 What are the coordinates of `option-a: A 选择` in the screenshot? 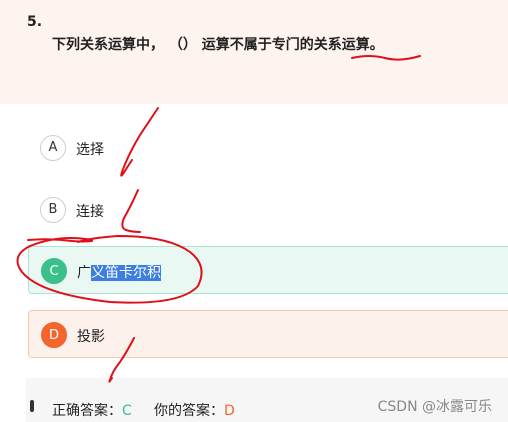 It's located at (268, 148).